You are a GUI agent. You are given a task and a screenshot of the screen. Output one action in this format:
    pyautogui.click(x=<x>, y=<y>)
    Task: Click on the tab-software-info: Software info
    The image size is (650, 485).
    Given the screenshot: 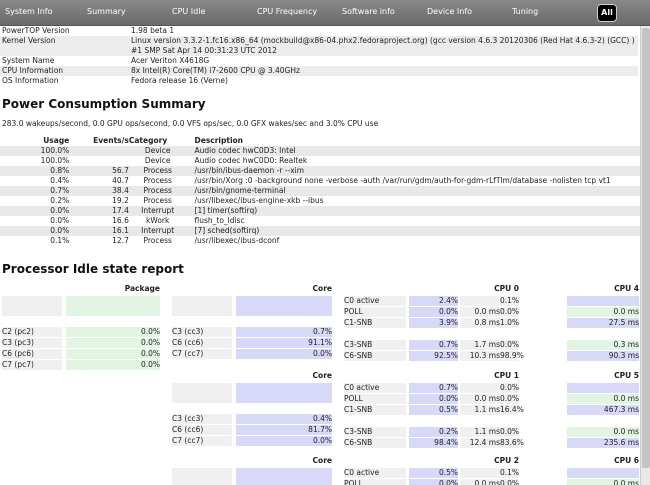 What is the action you would take?
    pyautogui.click(x=368, y=11)
    